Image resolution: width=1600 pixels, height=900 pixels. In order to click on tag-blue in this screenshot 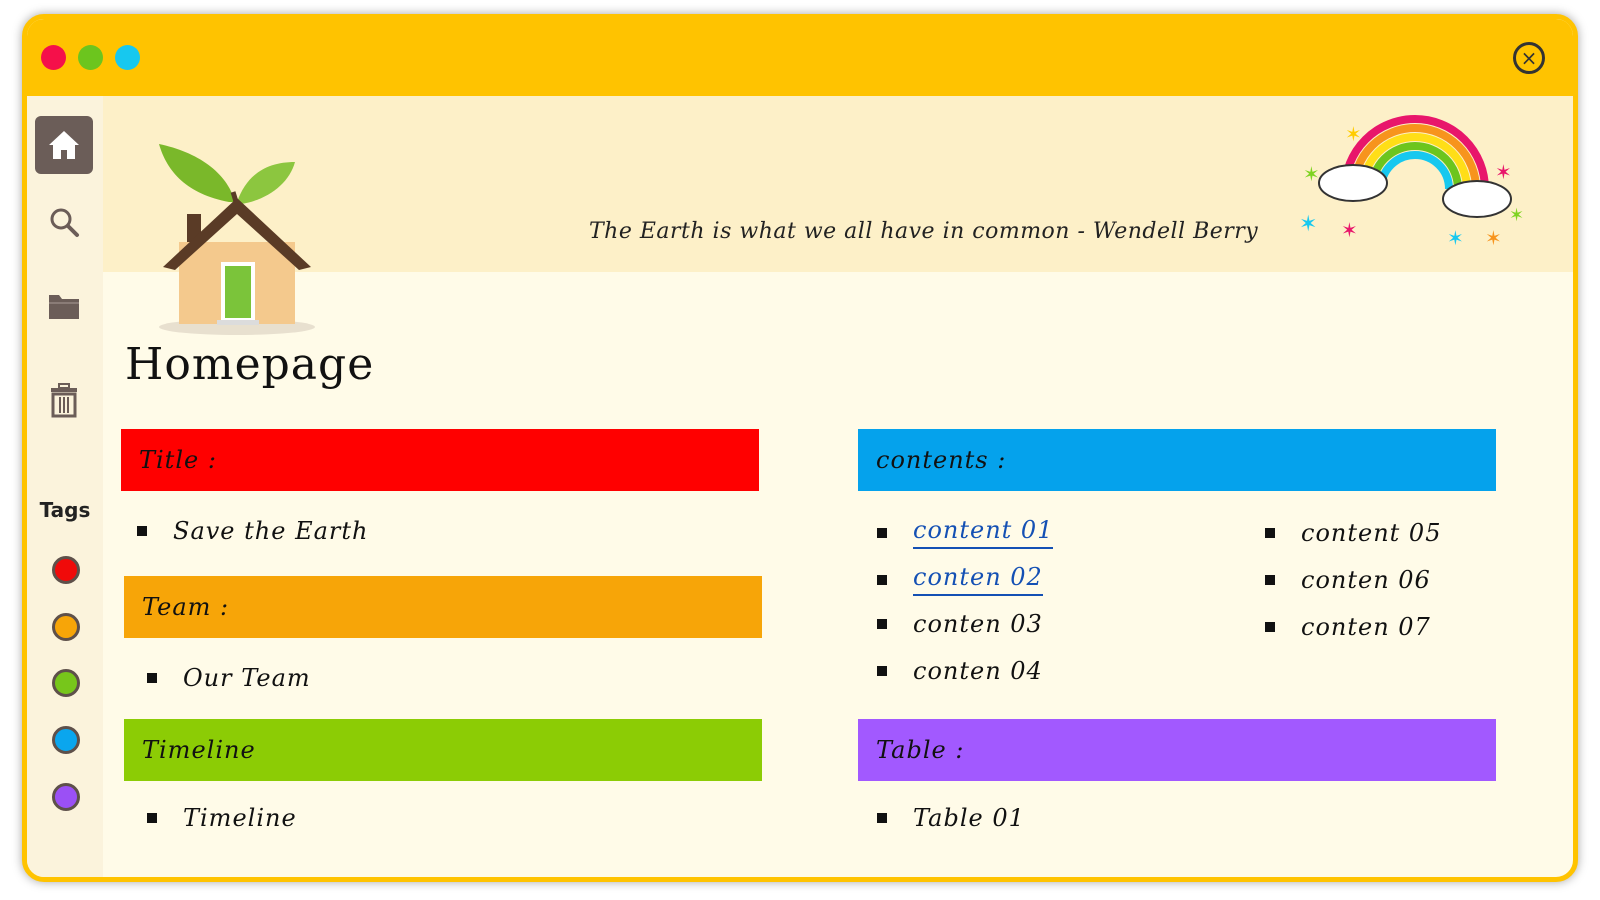, I will do `click(66, 740)`.